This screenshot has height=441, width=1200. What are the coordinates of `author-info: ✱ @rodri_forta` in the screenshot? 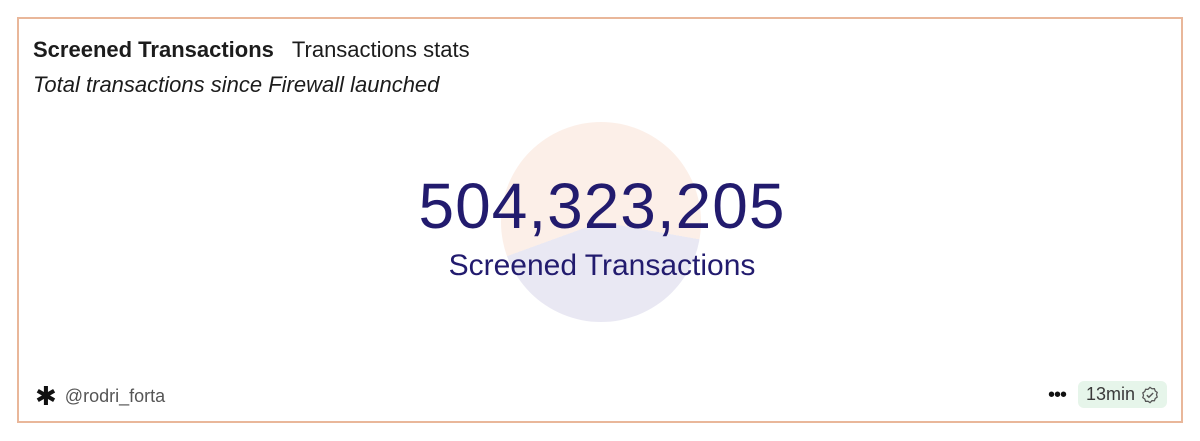 It's located at (100, 396).